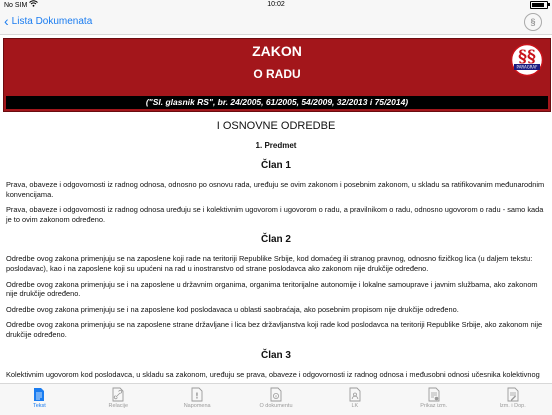 The height and width of the screenshot is (415, 552). I want to click on document-text-icon, so click(39, 394).